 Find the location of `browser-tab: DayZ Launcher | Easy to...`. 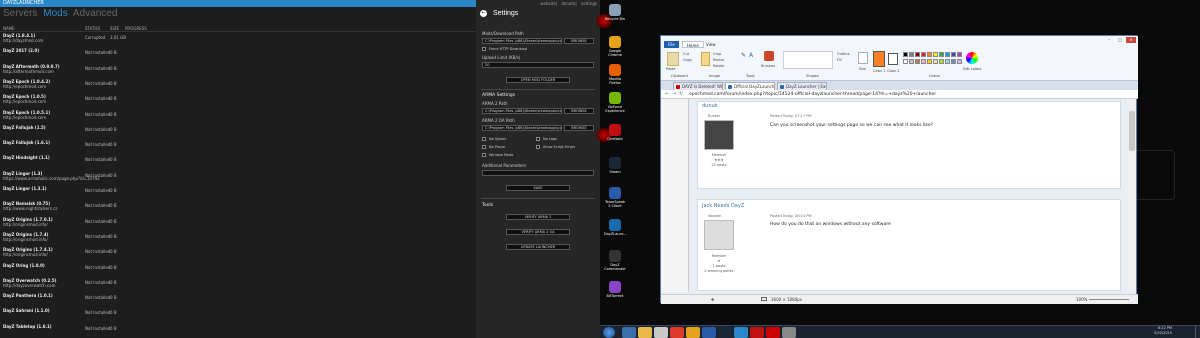

browser-tab: DayZ Launcher | Easy to... is located at coordinates (802, 86).